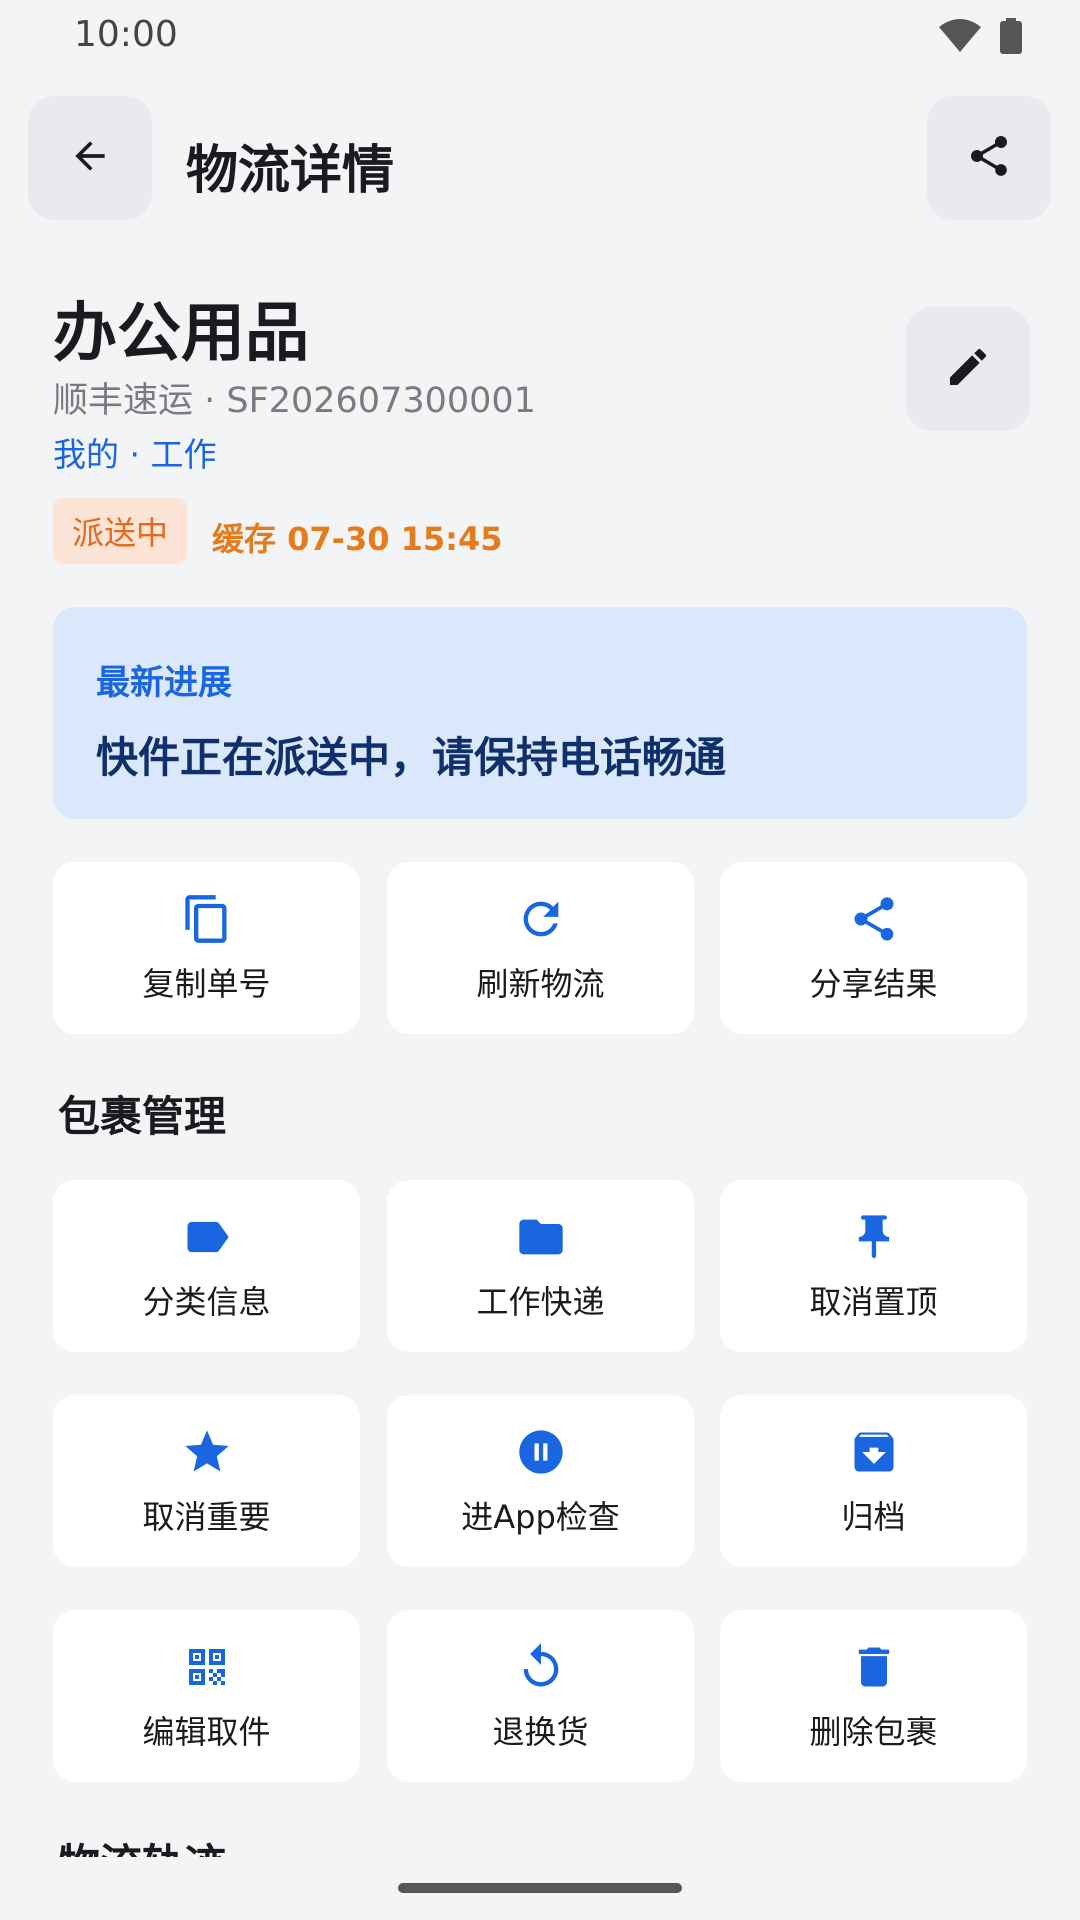 This screenshot has width=1080, height=1920. I want to click on latest-progress-card: 最新进展 快件正在派送中，请保持电话畅通, so click(540, 713).